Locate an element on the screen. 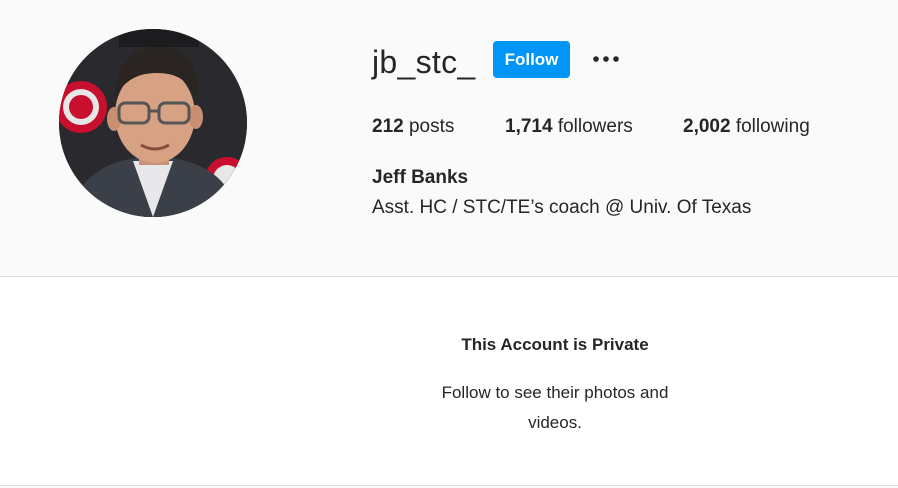 The width and height of the screenshot is (898, 488). followers-stat: 1,714 followers is located at coordinates (569, 127).